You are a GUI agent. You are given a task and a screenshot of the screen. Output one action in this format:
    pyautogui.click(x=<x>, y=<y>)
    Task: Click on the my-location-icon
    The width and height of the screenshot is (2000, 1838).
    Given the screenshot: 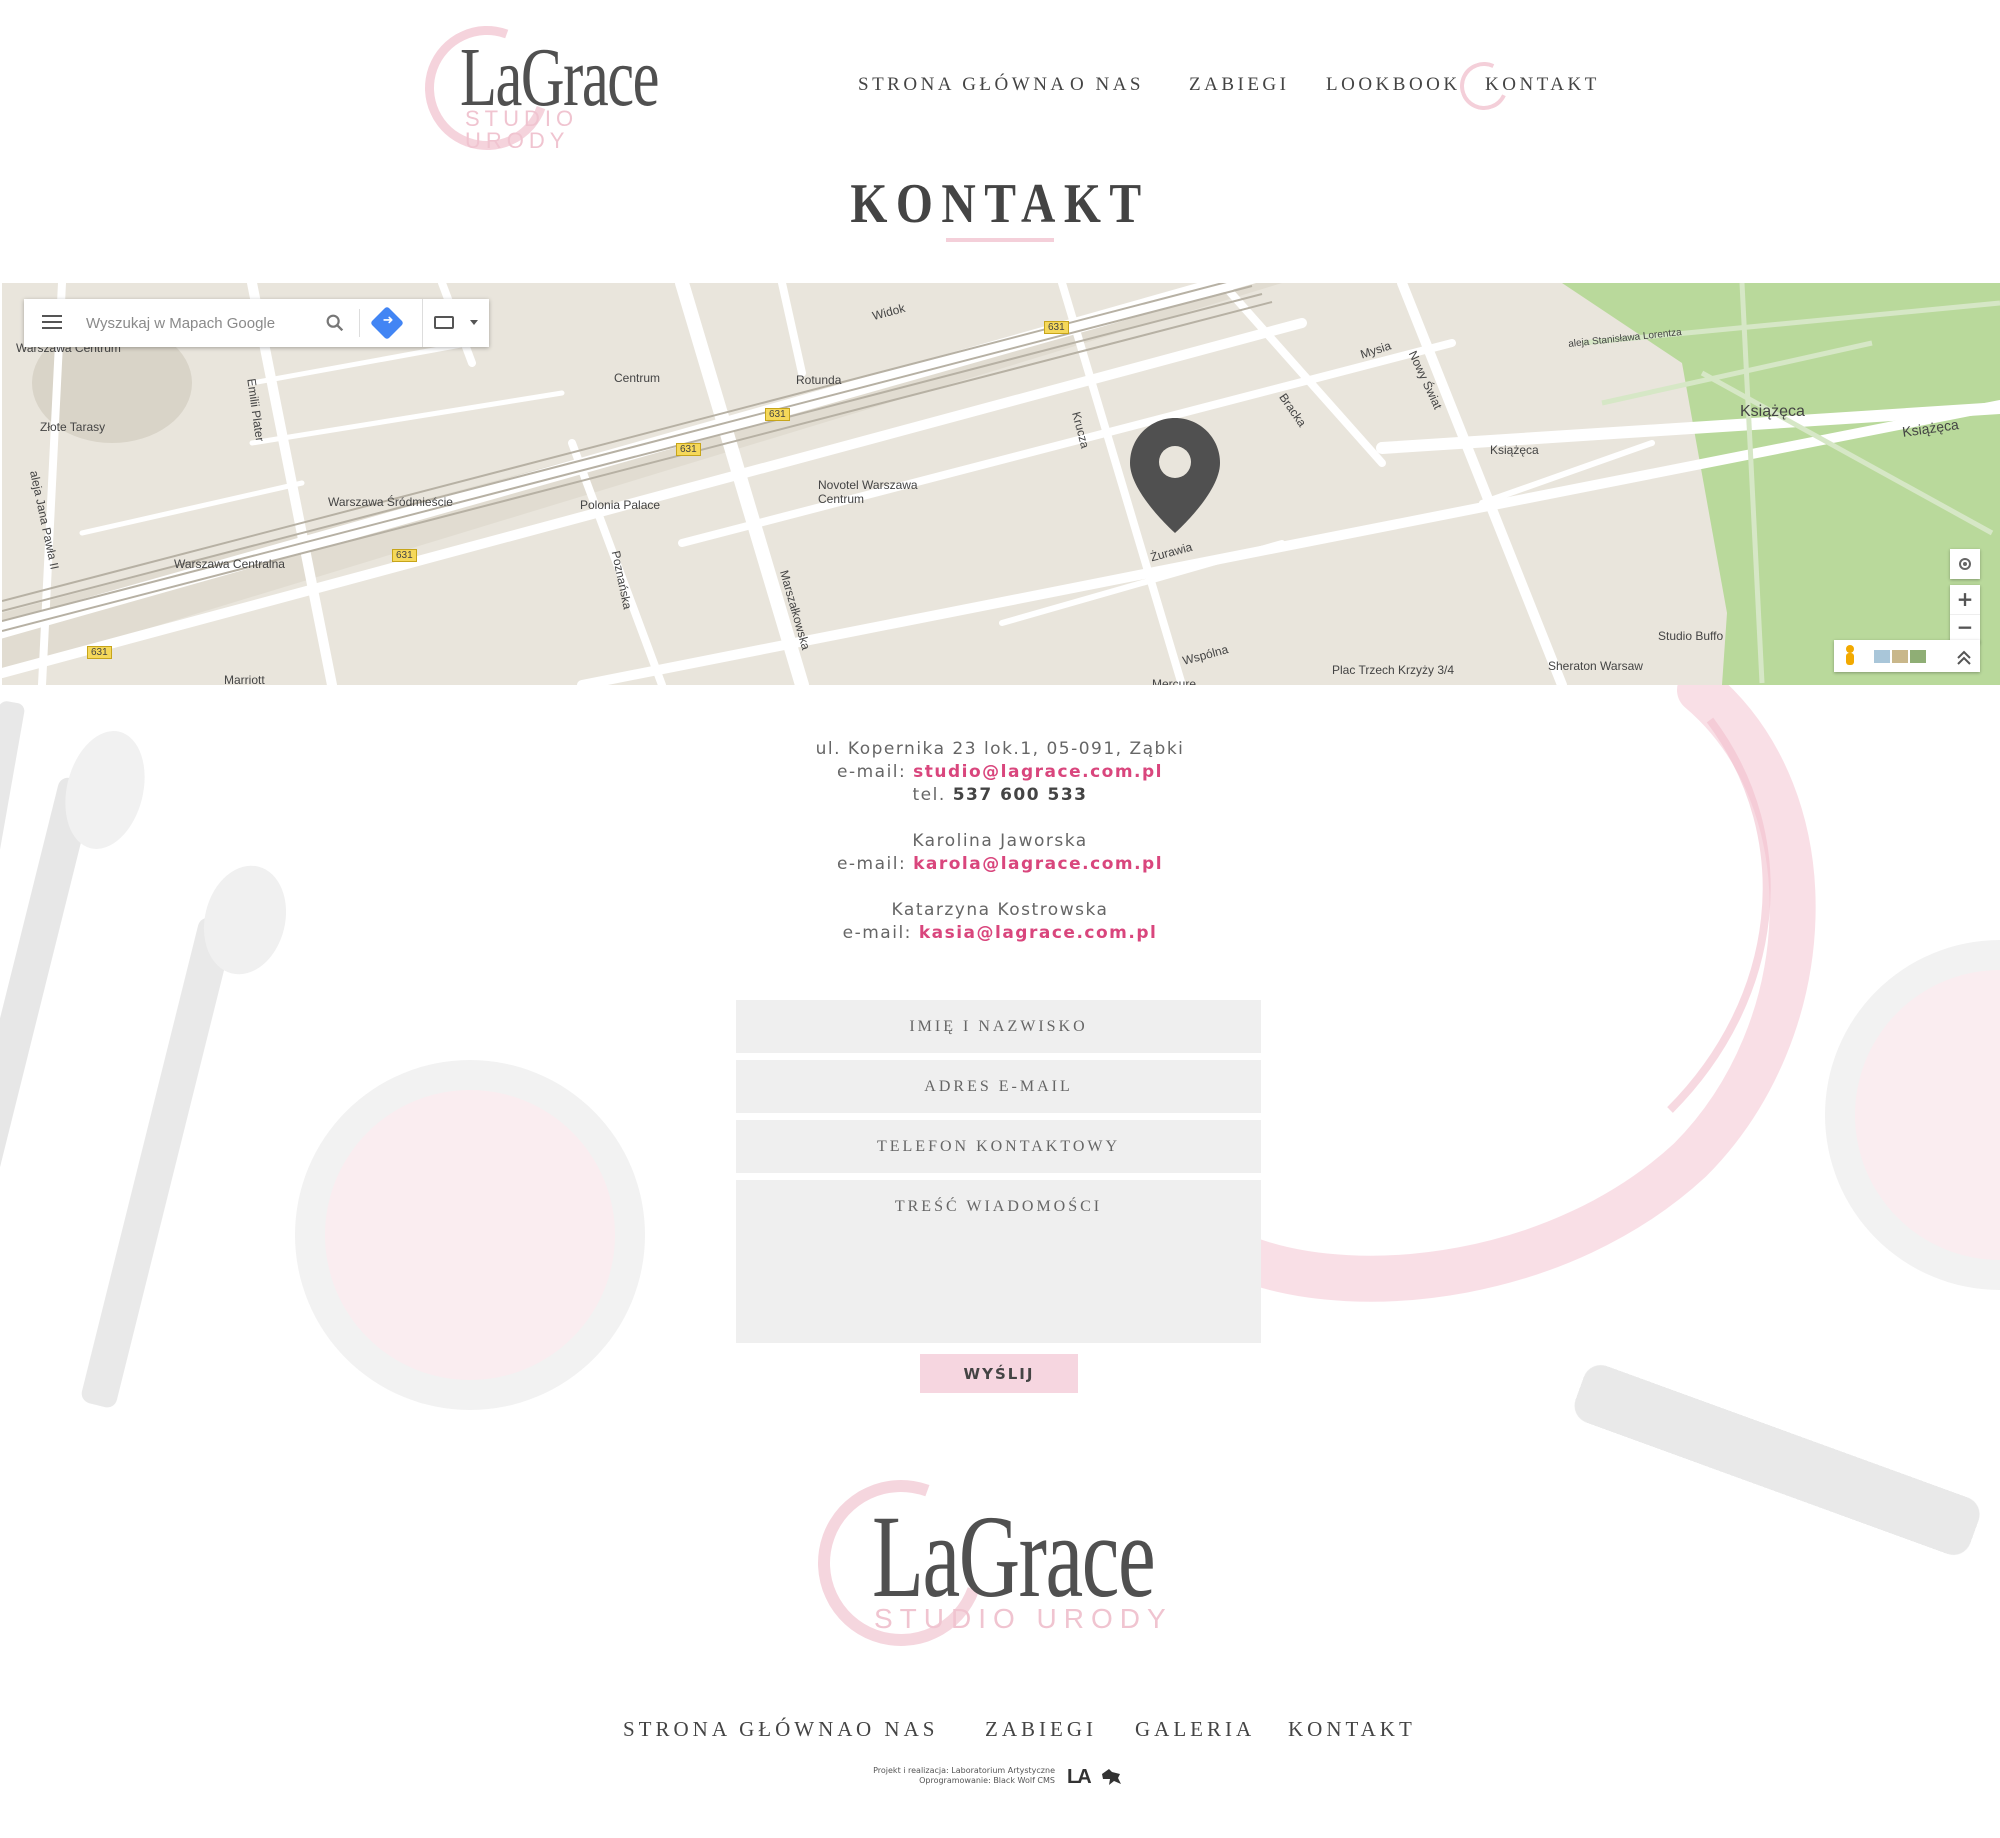 What is the action you would take?
    pyautogui.click(x=1965, y=564)
    